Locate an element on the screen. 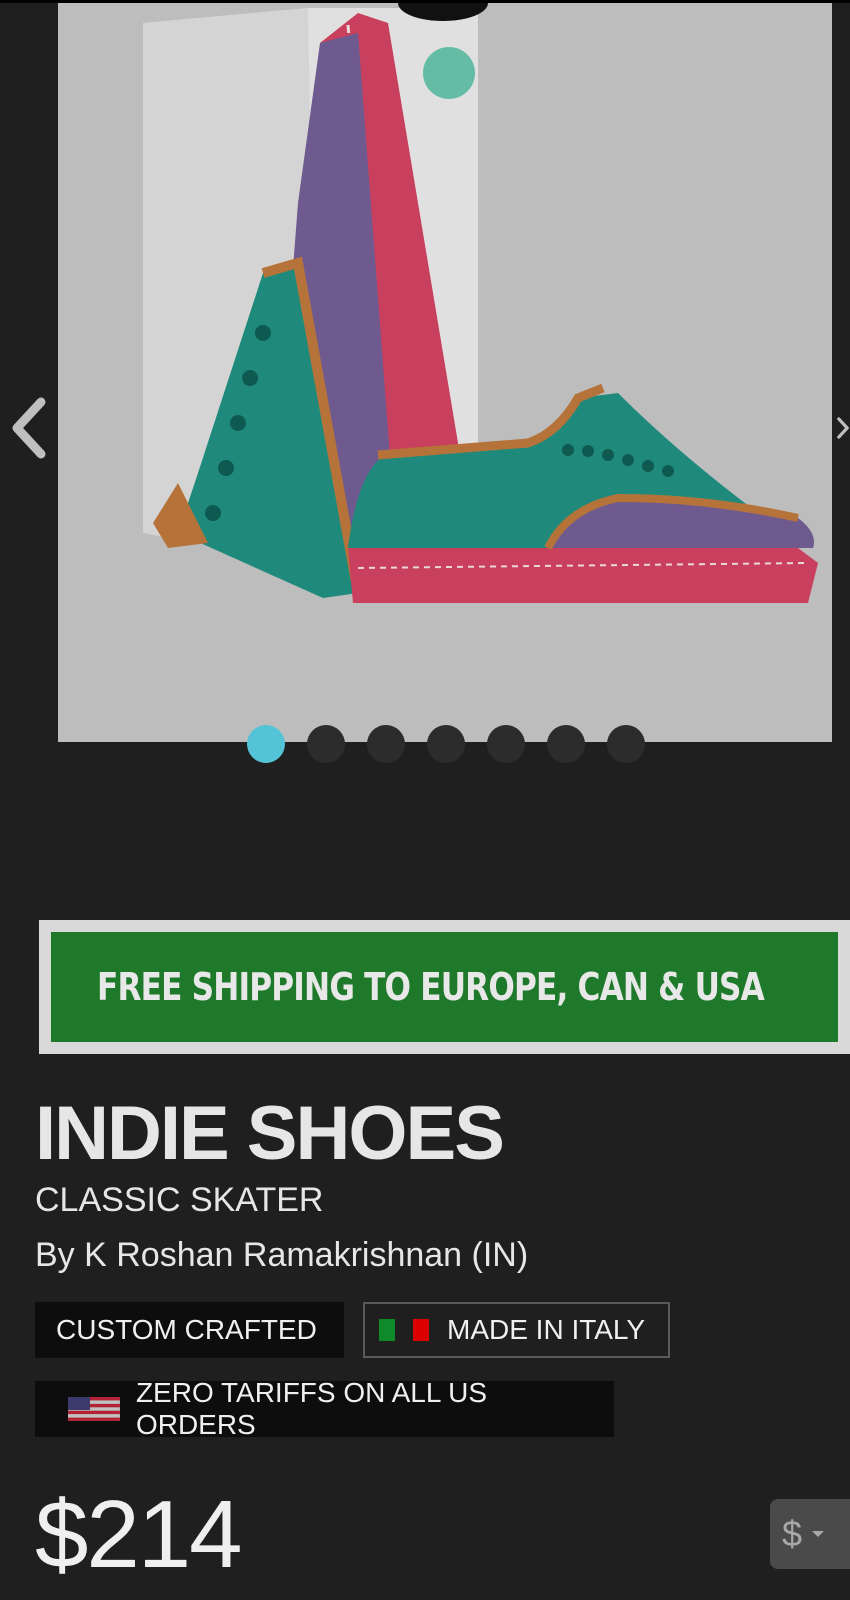 The image size is (850, 1600). made-in-italy-label: MADE IN ITALY is located at coordinates (546, 1329).